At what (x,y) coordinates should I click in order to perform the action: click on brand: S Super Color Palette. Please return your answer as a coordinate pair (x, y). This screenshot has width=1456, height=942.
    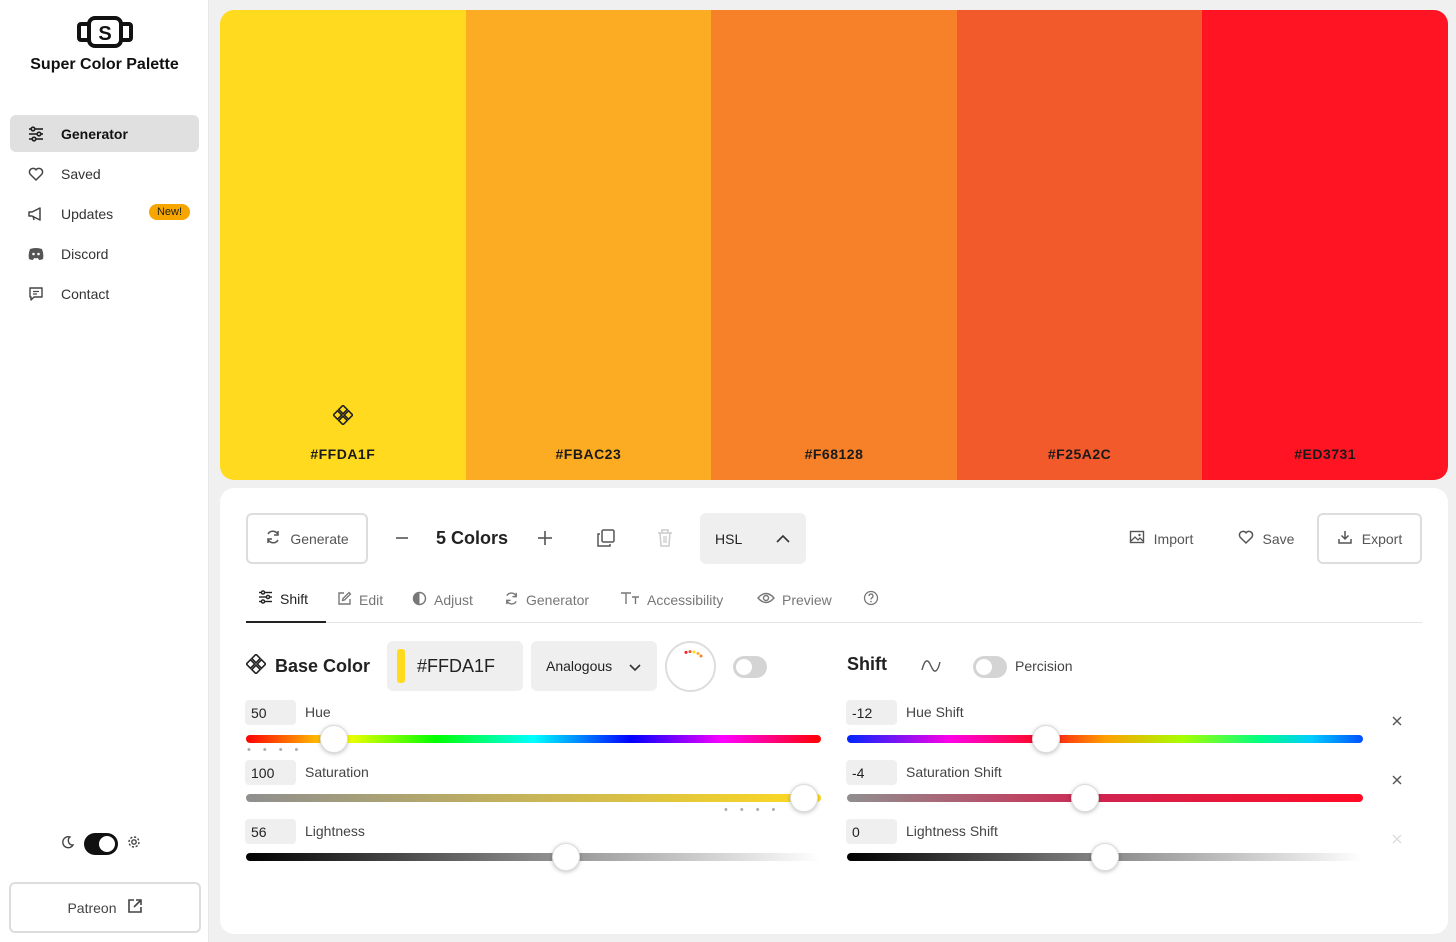
    Looking at the image, I should click on (104, 44).